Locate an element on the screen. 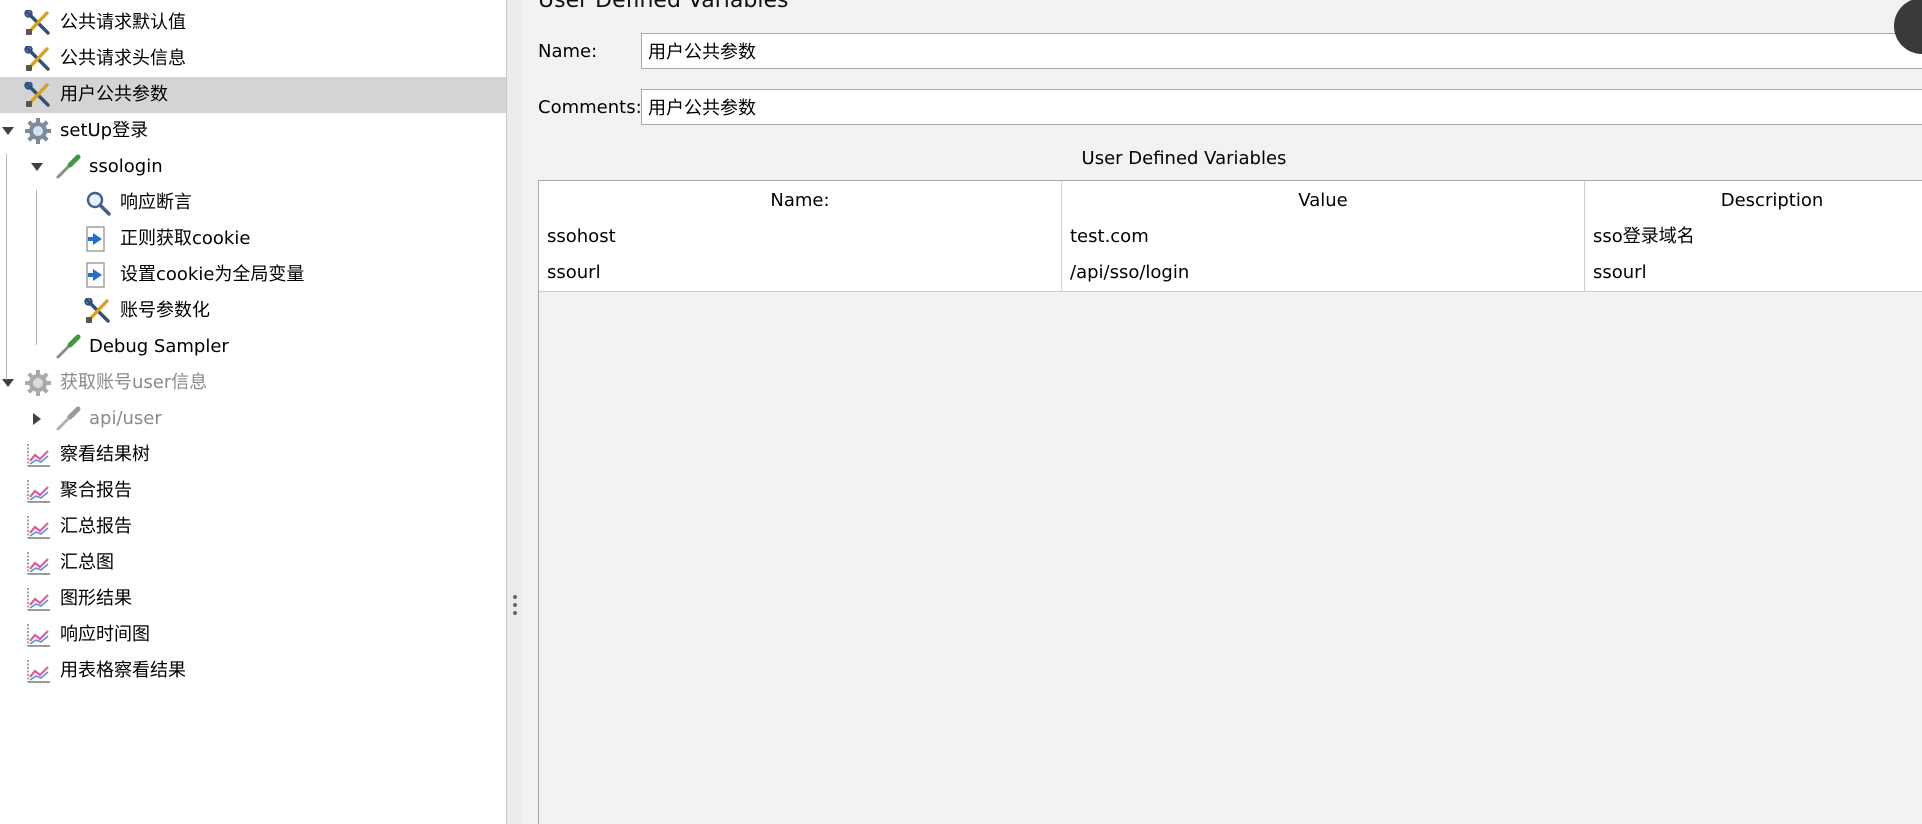  tree-node-label: 汇总图 is located at coordinates (87, 562).